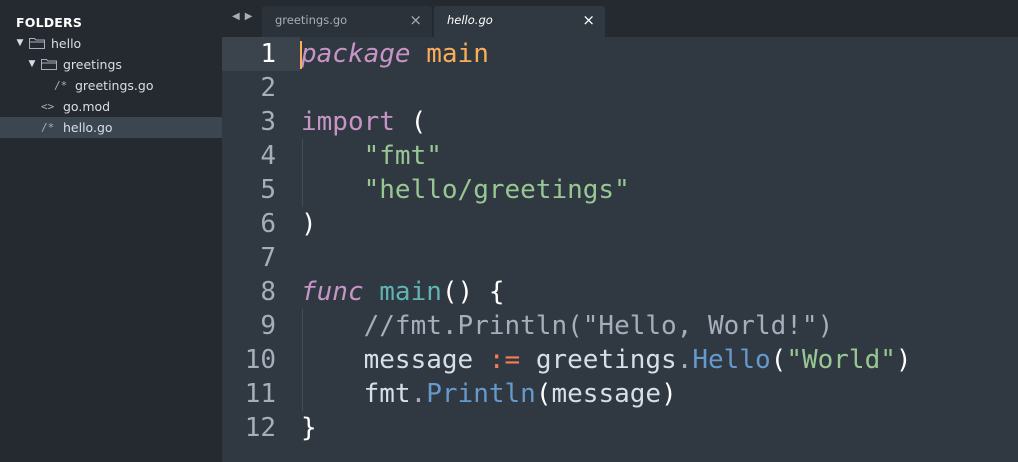  Describe the element at coordinates (519, 21) in the screenshot. I see `tab-hello-go: hello.go ×` at that location.